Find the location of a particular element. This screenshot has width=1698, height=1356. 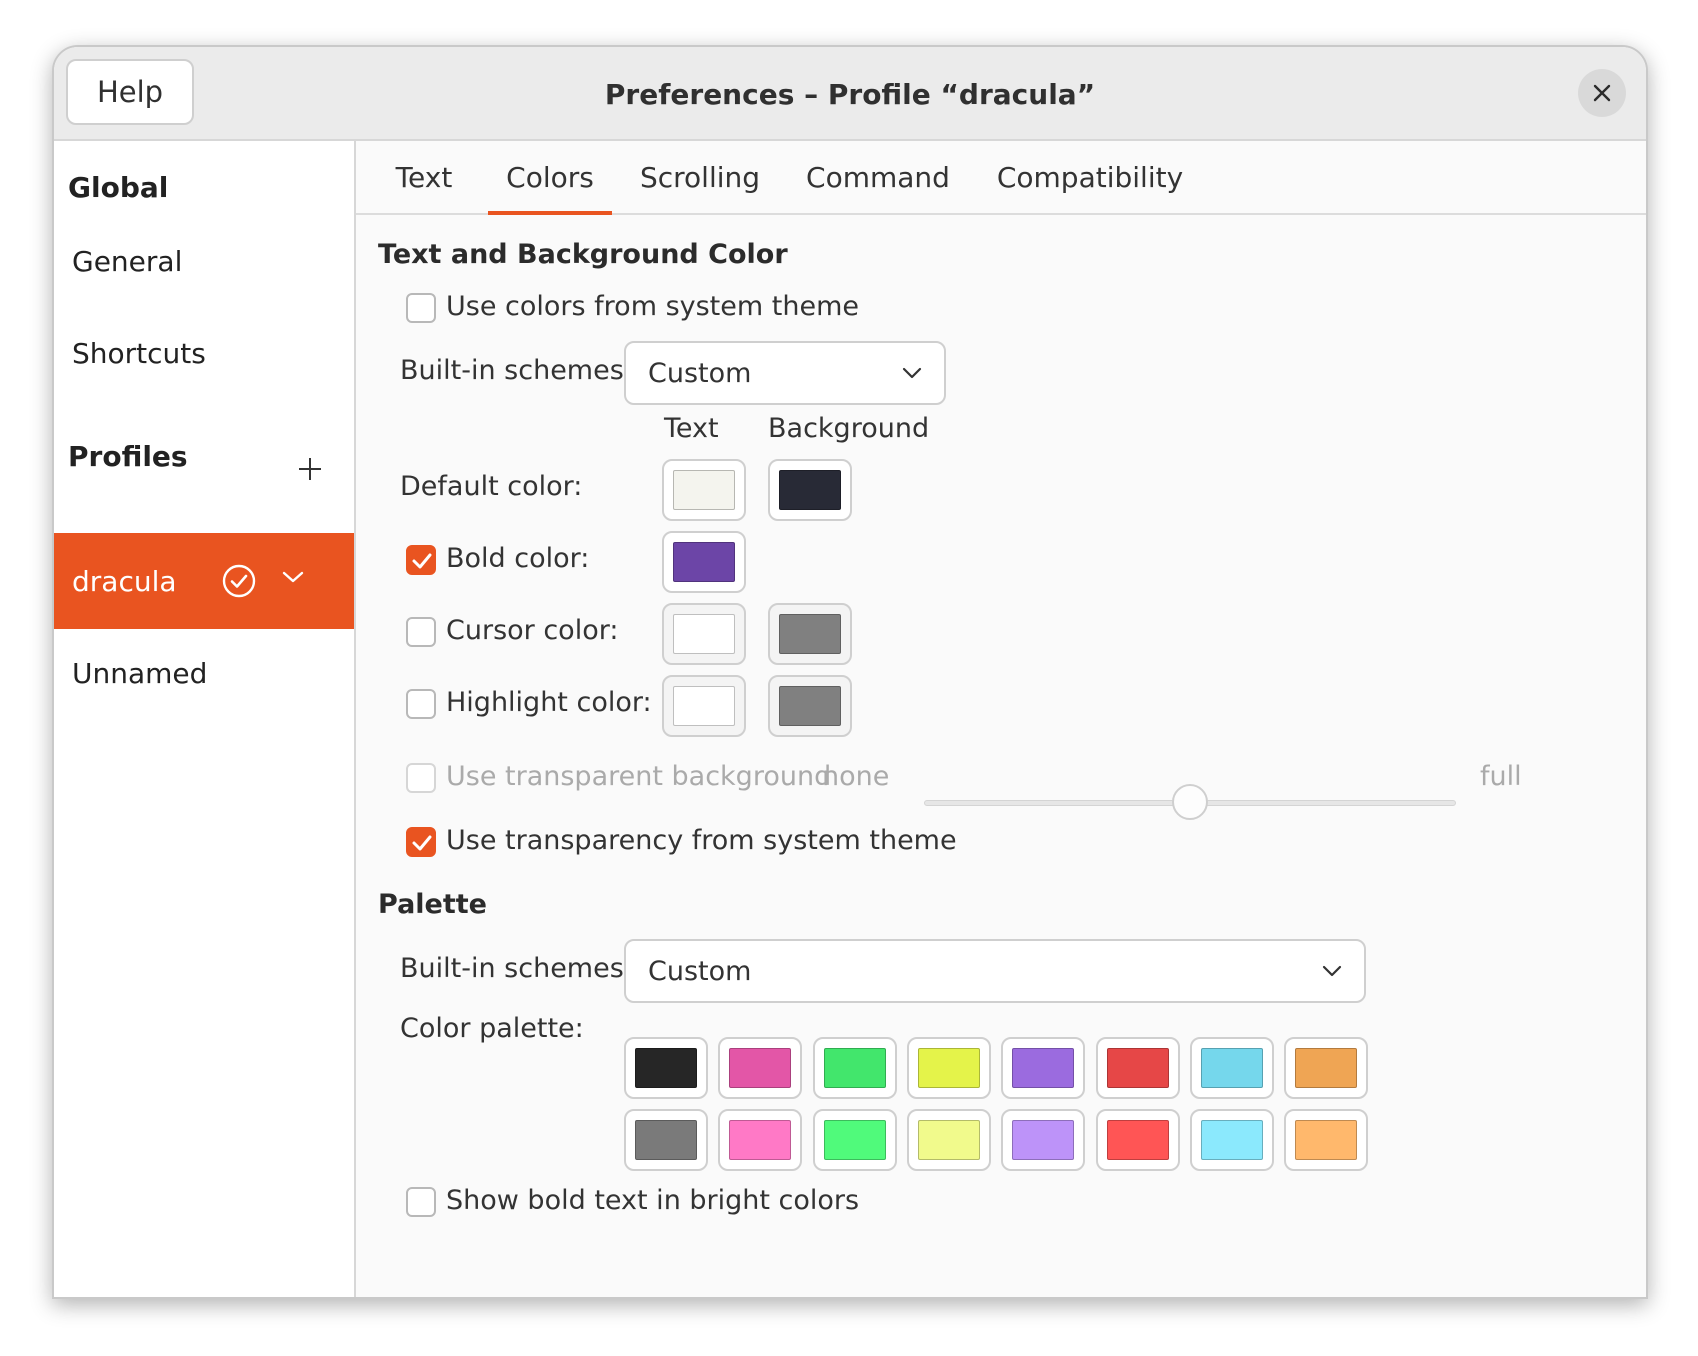

palette-color-6-button is located at coordinates (1232, 1068).